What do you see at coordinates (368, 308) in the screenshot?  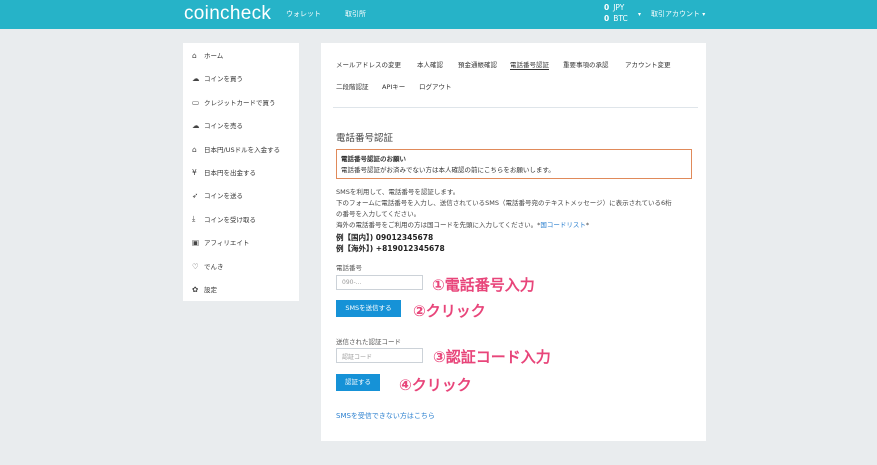 I see `send-sms-button: SMSを送信する` at bounding box center [368, 308].